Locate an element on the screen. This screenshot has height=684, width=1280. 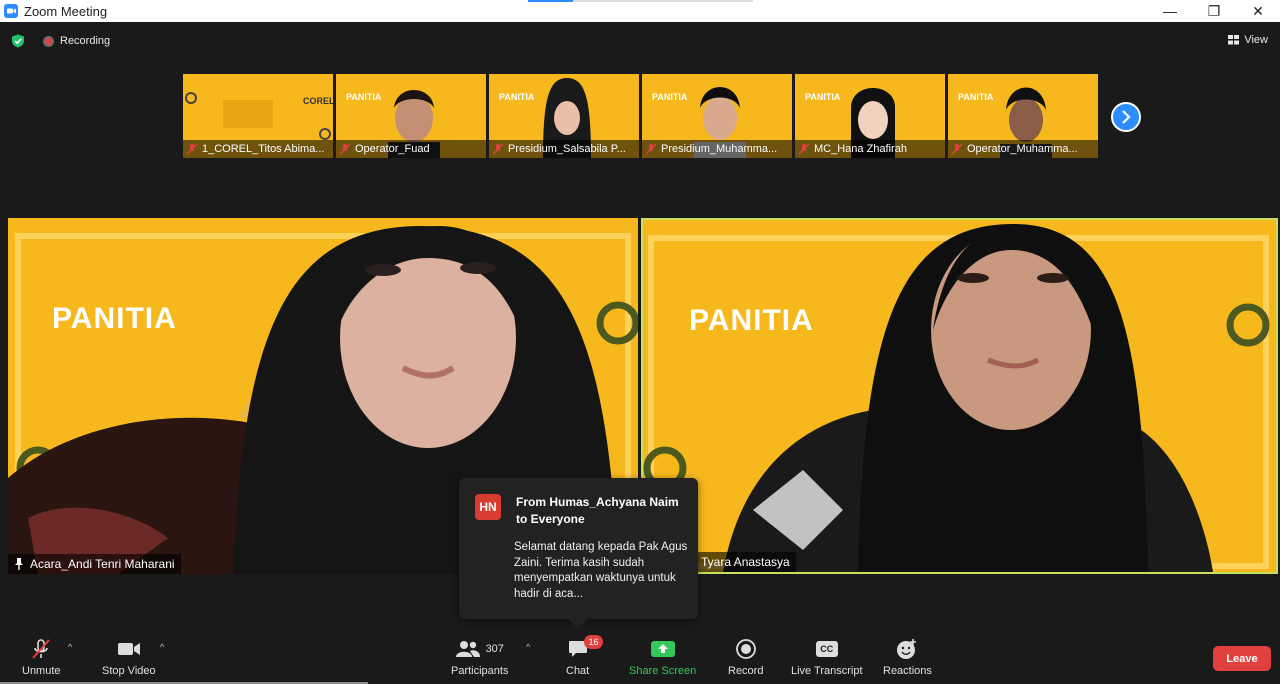
participants-label: Participants is located at coordinates (480, 671).